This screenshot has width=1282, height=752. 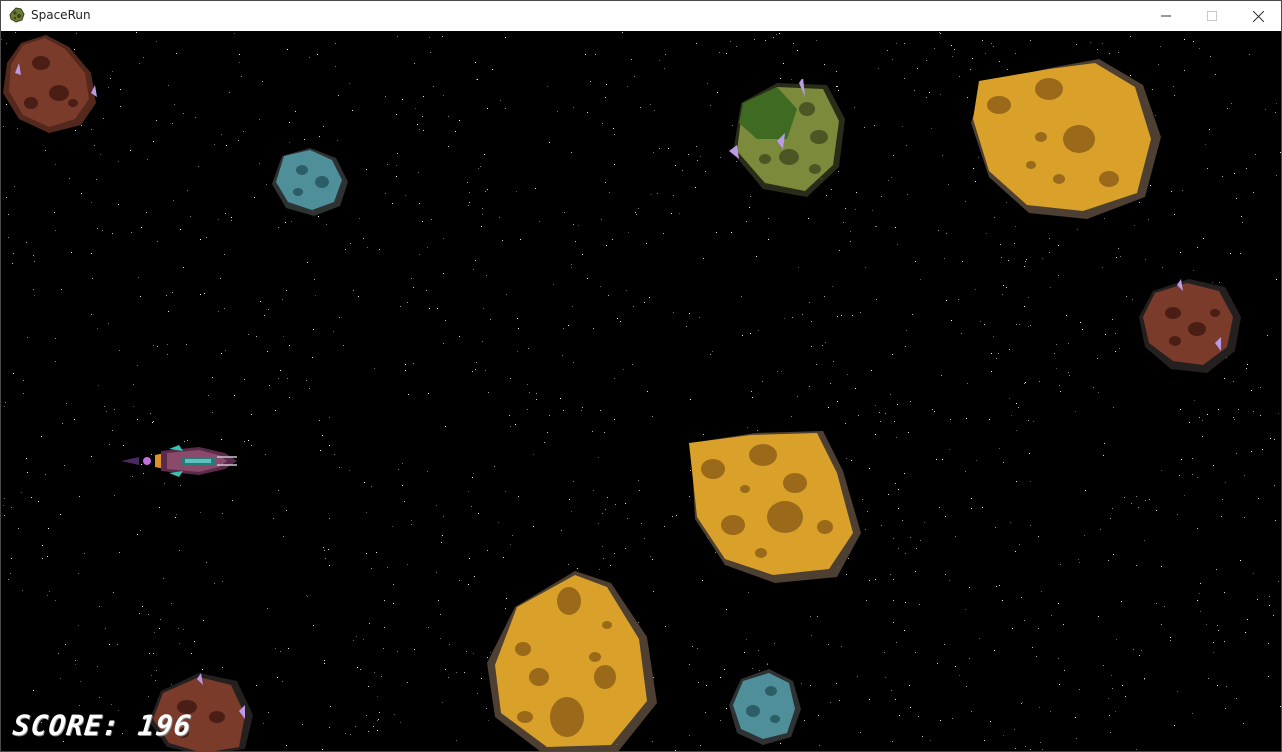 What do you see at coordinates (1166, 16) in the screenshot?
I see `minimize-button` at bounding box center [1166, 16].